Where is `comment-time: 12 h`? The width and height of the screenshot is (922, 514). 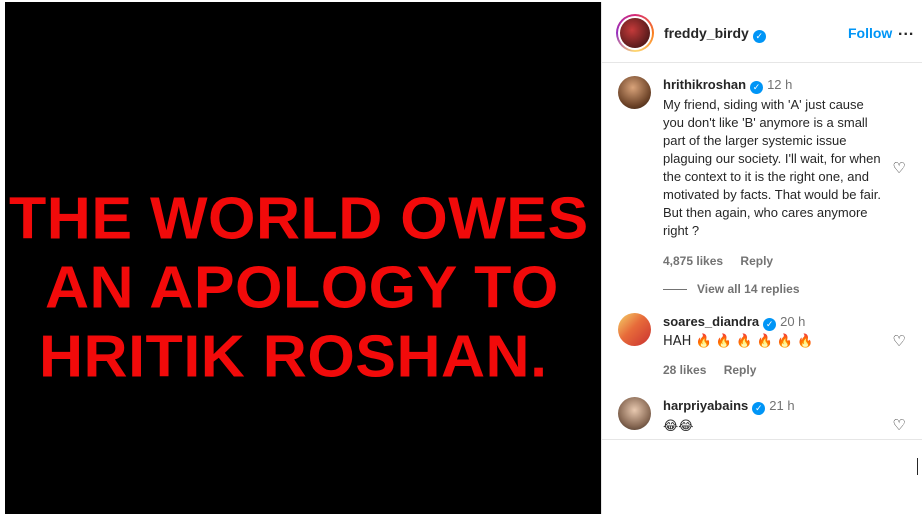 comment-time: 12 h is located at coordinates (779, 84).